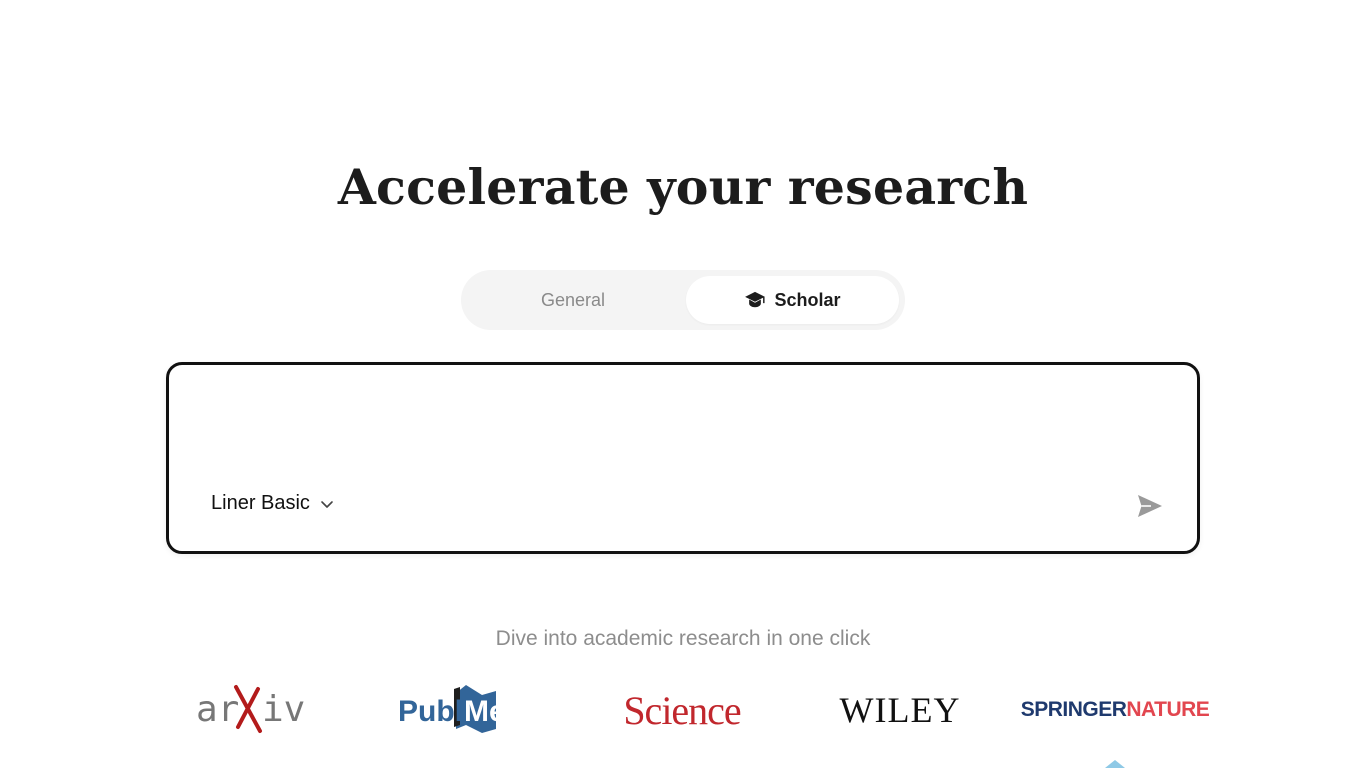 The width and height of the screenshot is (1366, 768). Describe the element at coordinates (217, 709) in the screenshot. I see `arxiv-text-a: ar` at that location.